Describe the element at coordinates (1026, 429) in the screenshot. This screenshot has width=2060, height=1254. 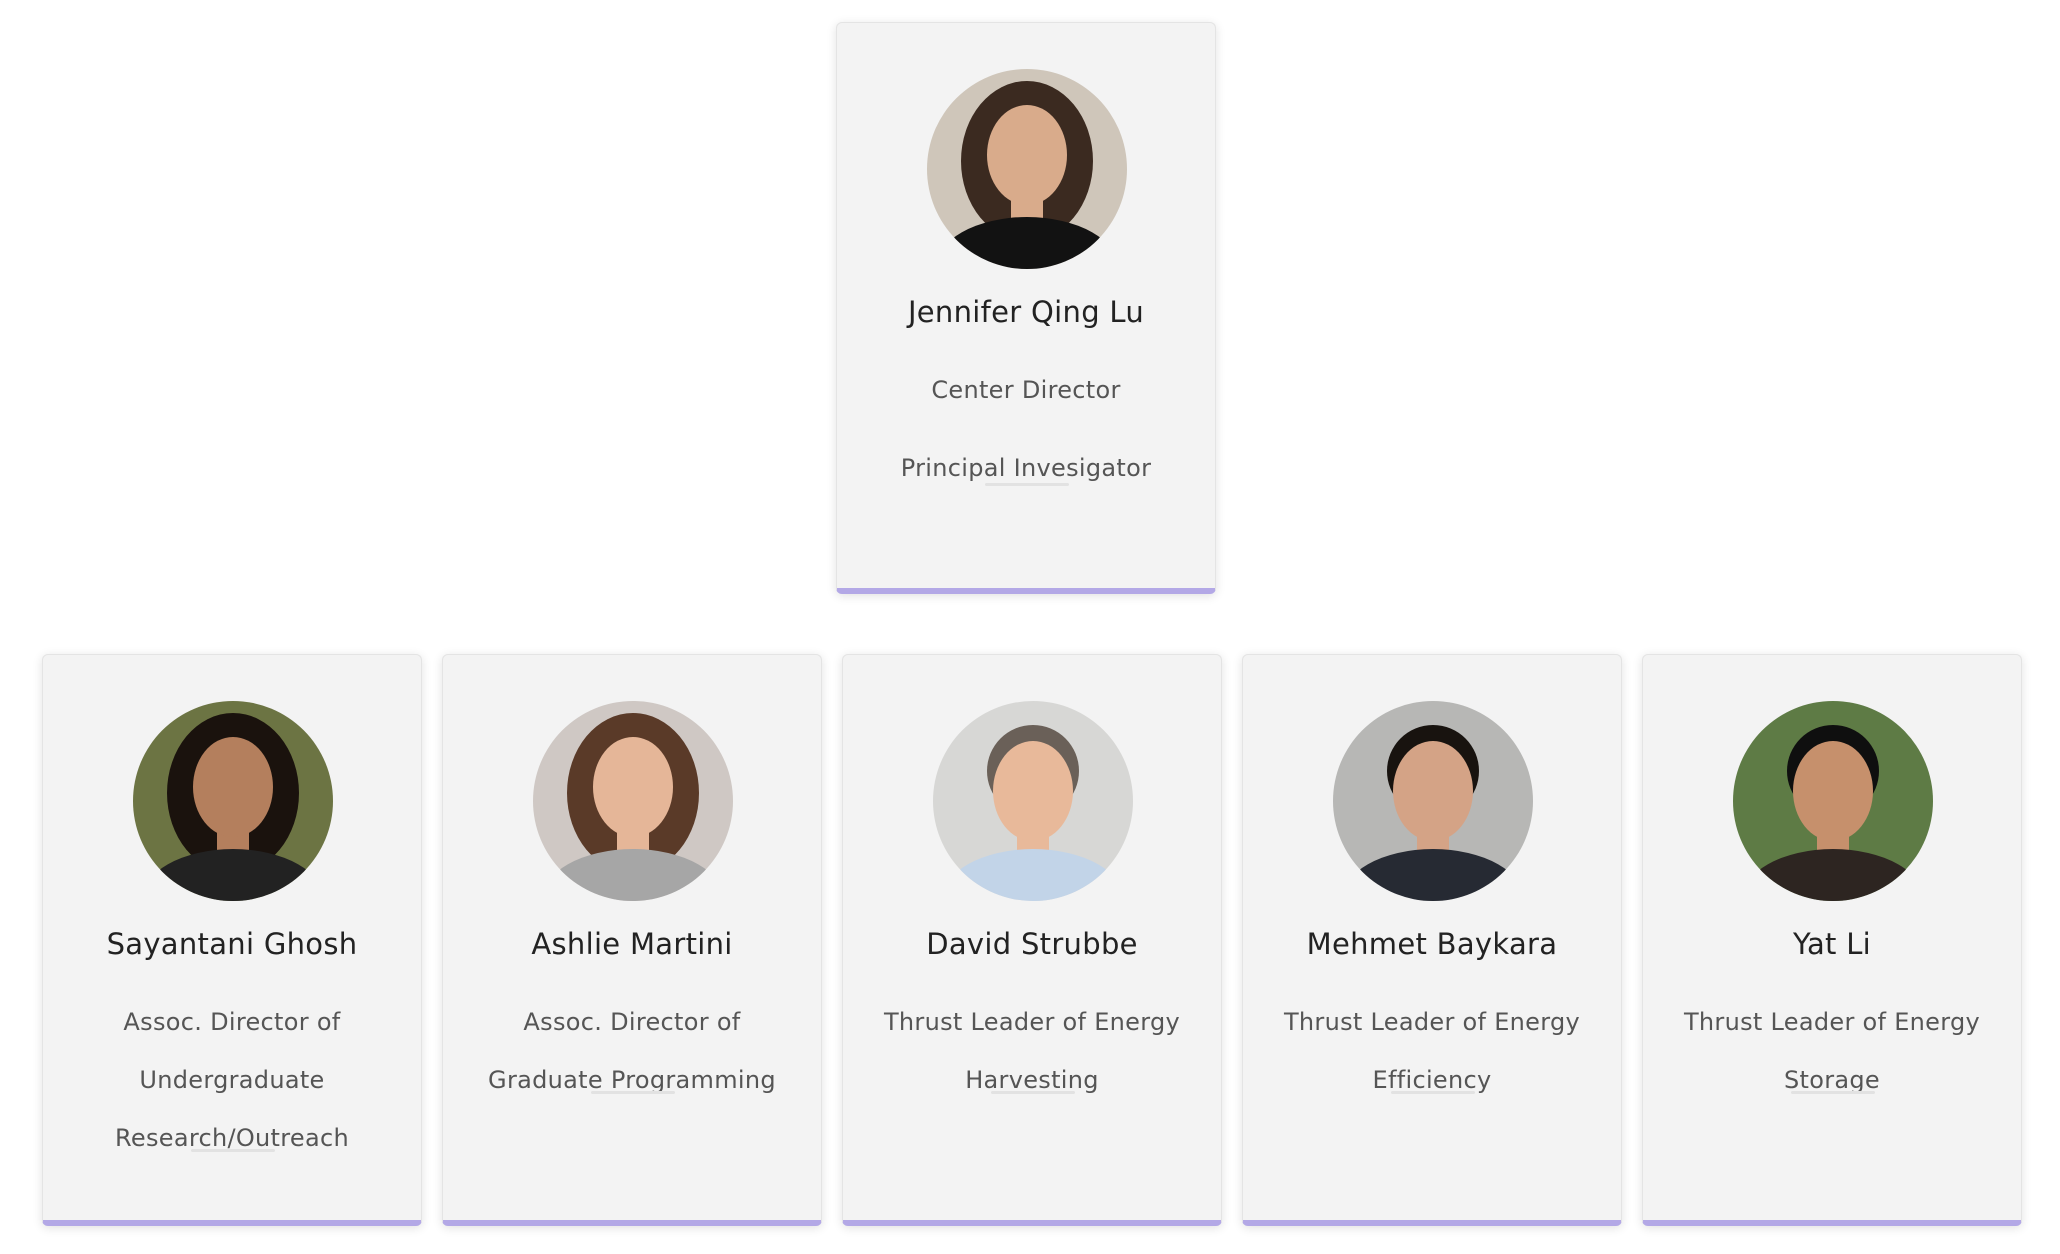
I see `person-role: Center Director Principal Invesigator` at that location.